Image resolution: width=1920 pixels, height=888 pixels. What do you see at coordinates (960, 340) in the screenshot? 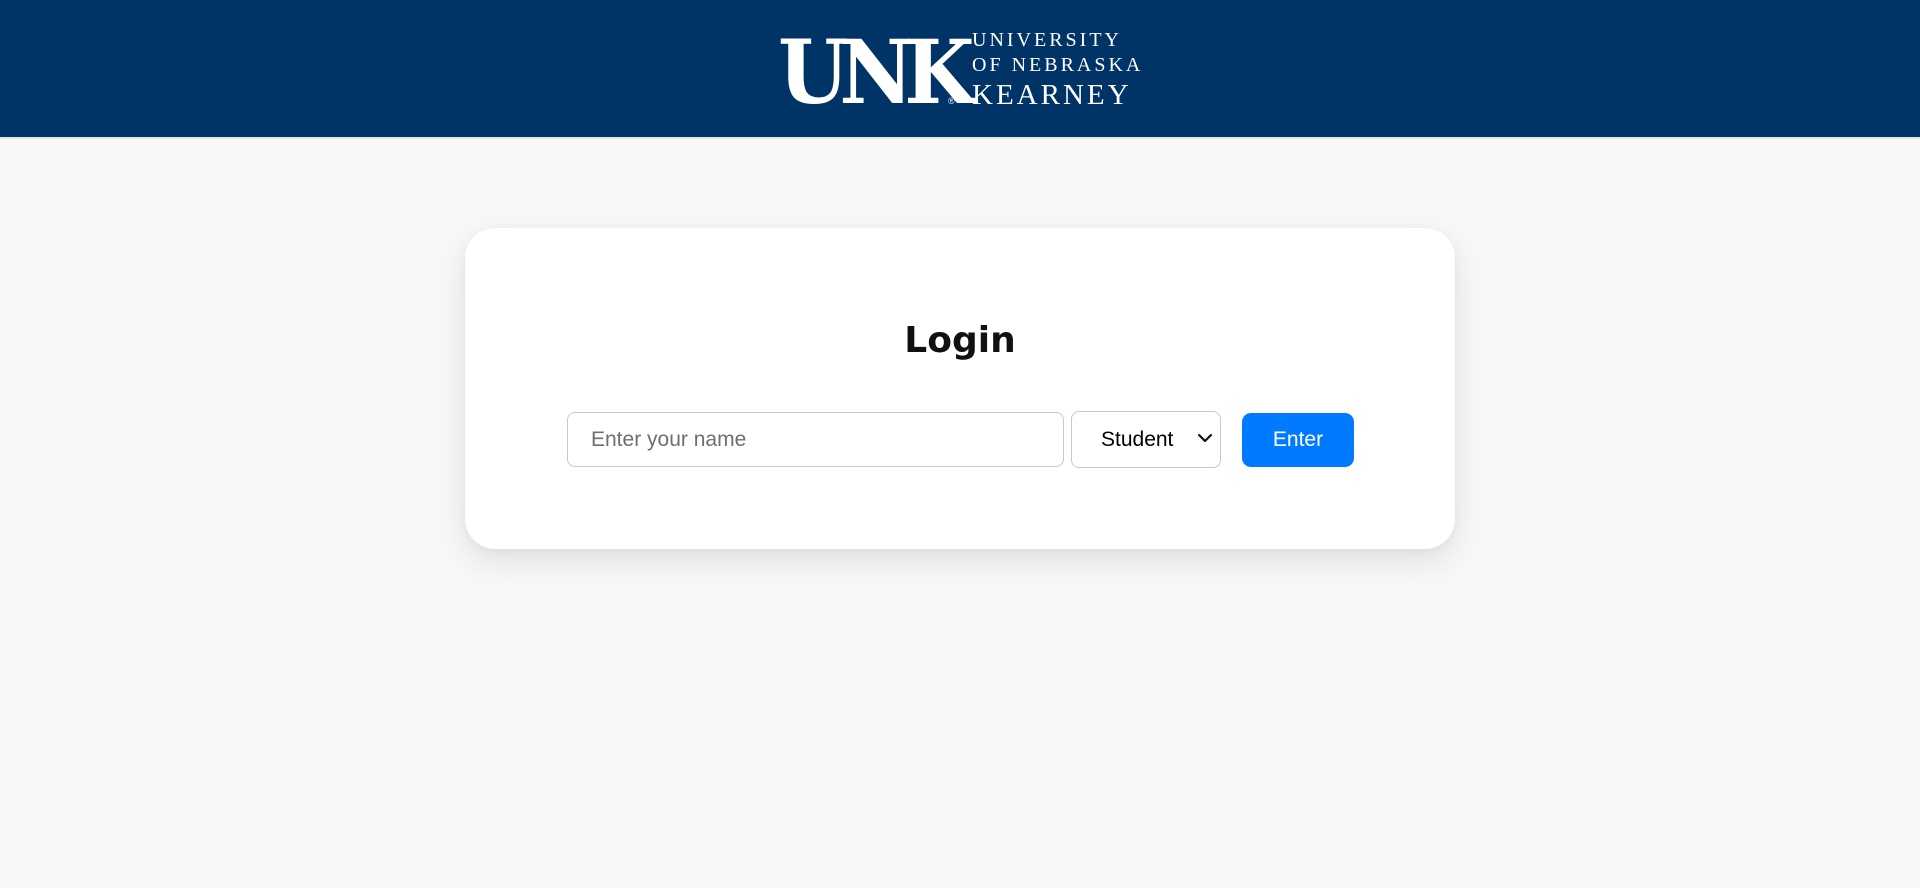
I see `page-title: Login` at bounding box center [960, 340].